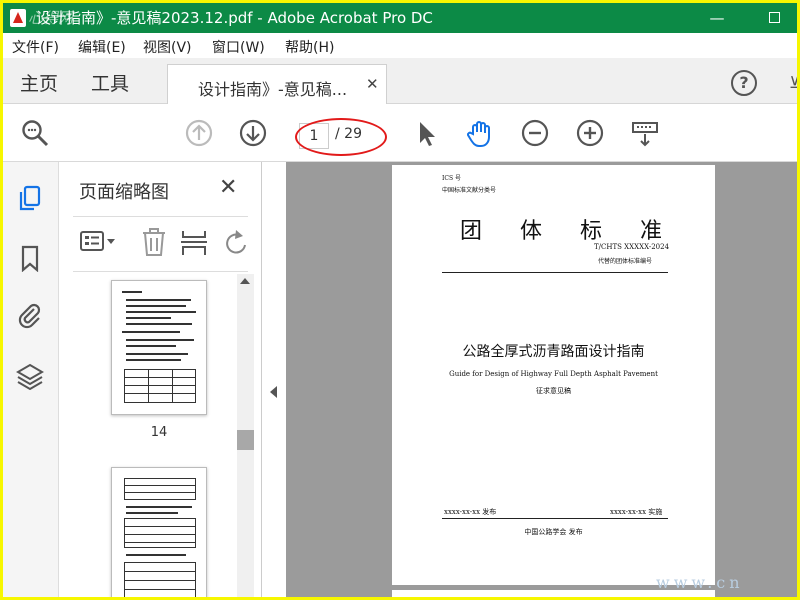 The image size is (800, 600). Describe the element at coordinates (645, 133) in the screenshot. I see `keyboard-scroll-icon` at that location.